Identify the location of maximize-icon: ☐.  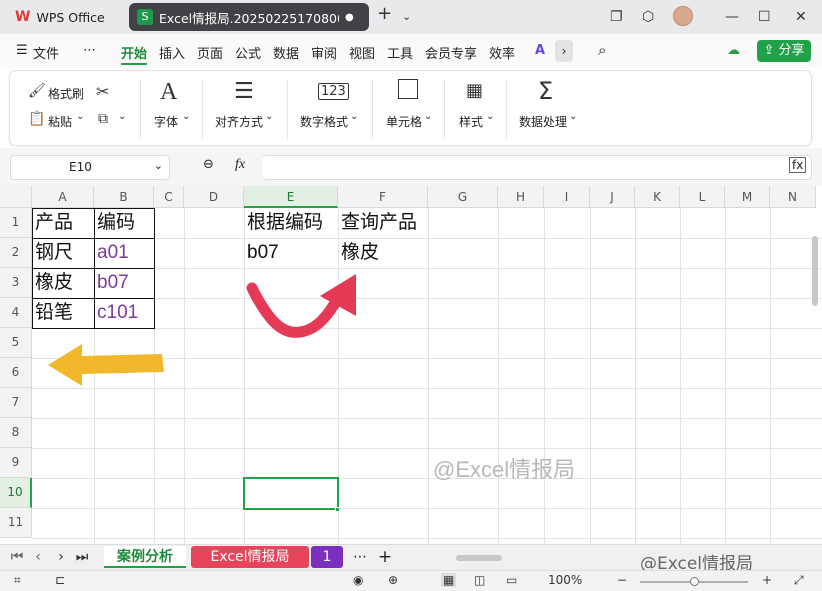
(764, 17).